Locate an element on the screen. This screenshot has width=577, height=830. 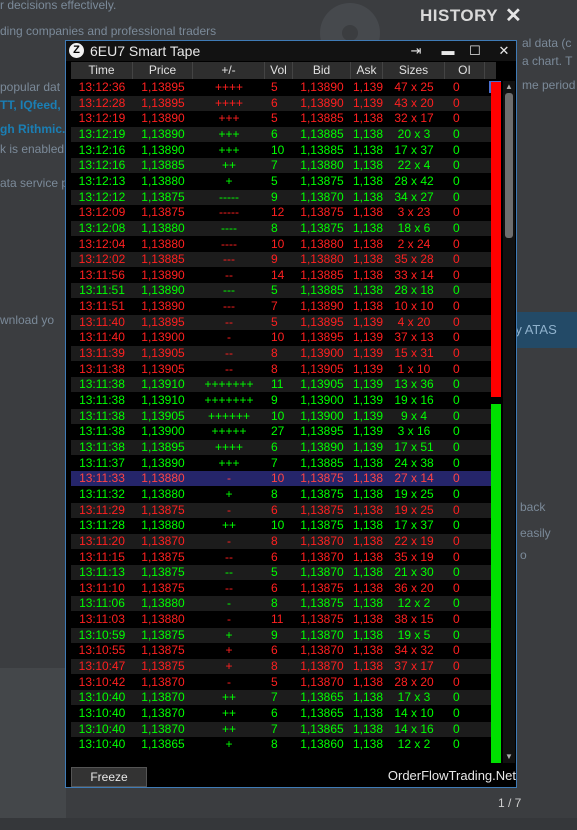
table-row: 13:12:19 1,13890 +++ 6 1,13885 1,138 20 x 3 0 is located at coordinates (283, 134).